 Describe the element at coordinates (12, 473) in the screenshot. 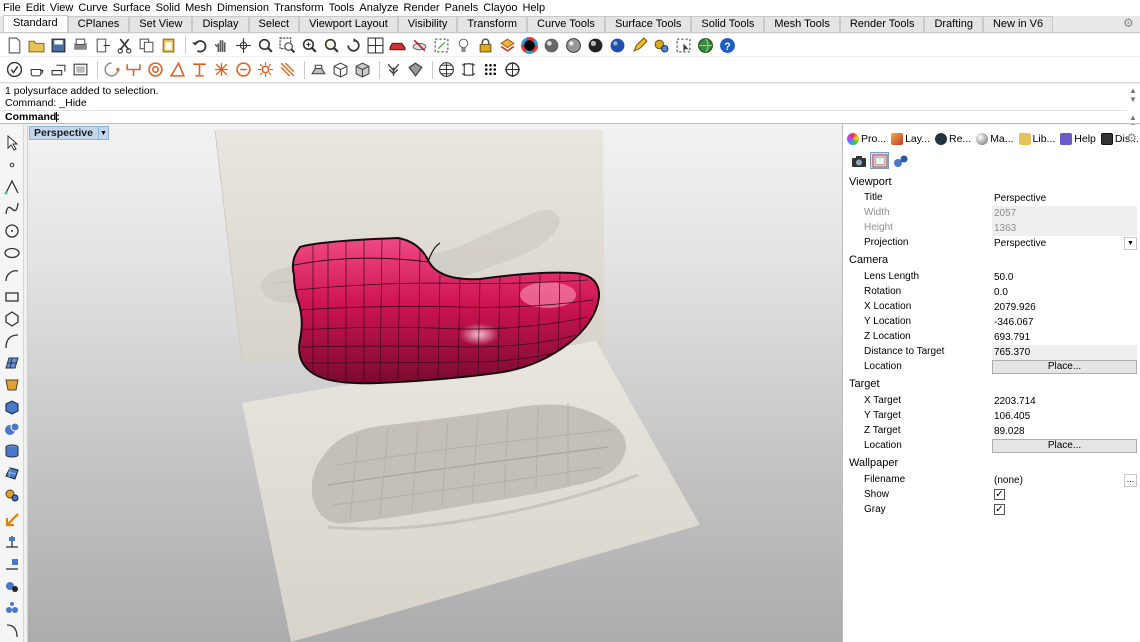

I see `mesh-icon` at that location.